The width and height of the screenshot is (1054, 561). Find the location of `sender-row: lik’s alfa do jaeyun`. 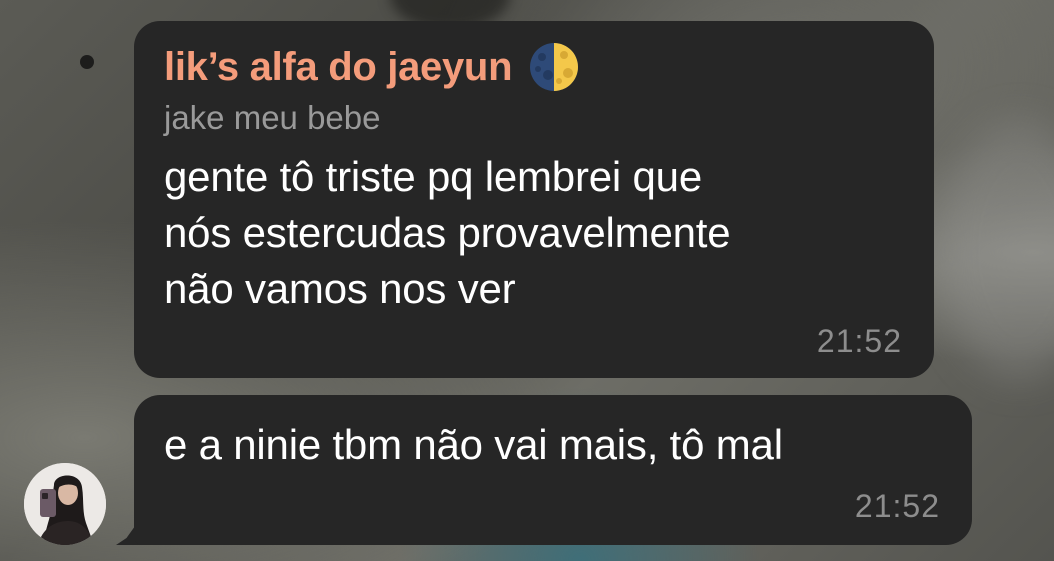

sender-row: lik’s alfa do jaeyun is located at coordinates (534, 67).